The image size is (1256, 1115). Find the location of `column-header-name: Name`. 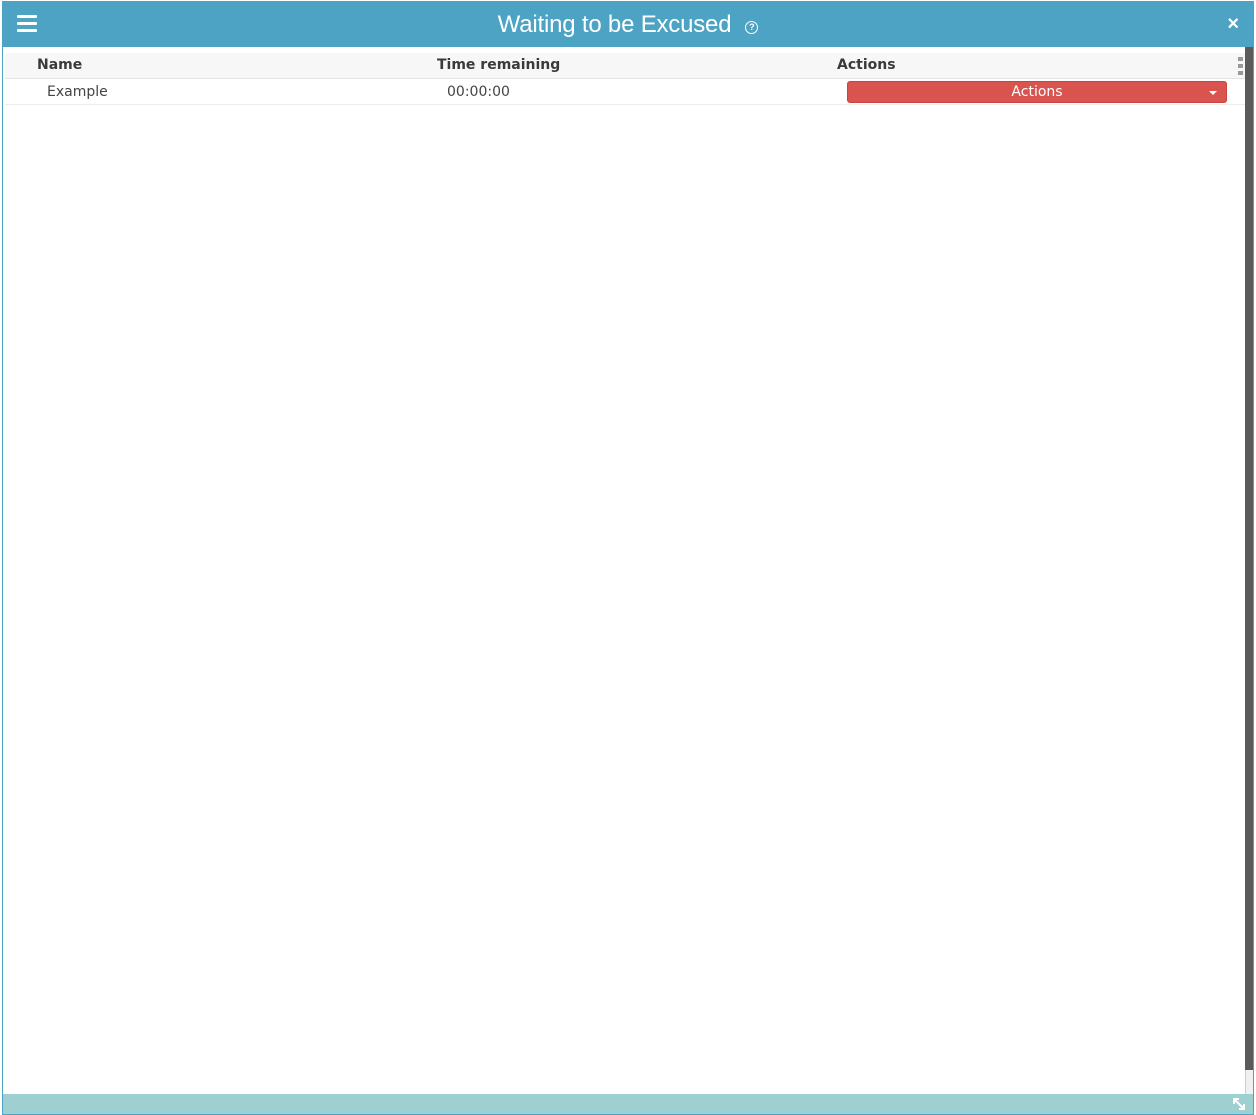

column-header-name: Name is located at coordinates (59, 66).